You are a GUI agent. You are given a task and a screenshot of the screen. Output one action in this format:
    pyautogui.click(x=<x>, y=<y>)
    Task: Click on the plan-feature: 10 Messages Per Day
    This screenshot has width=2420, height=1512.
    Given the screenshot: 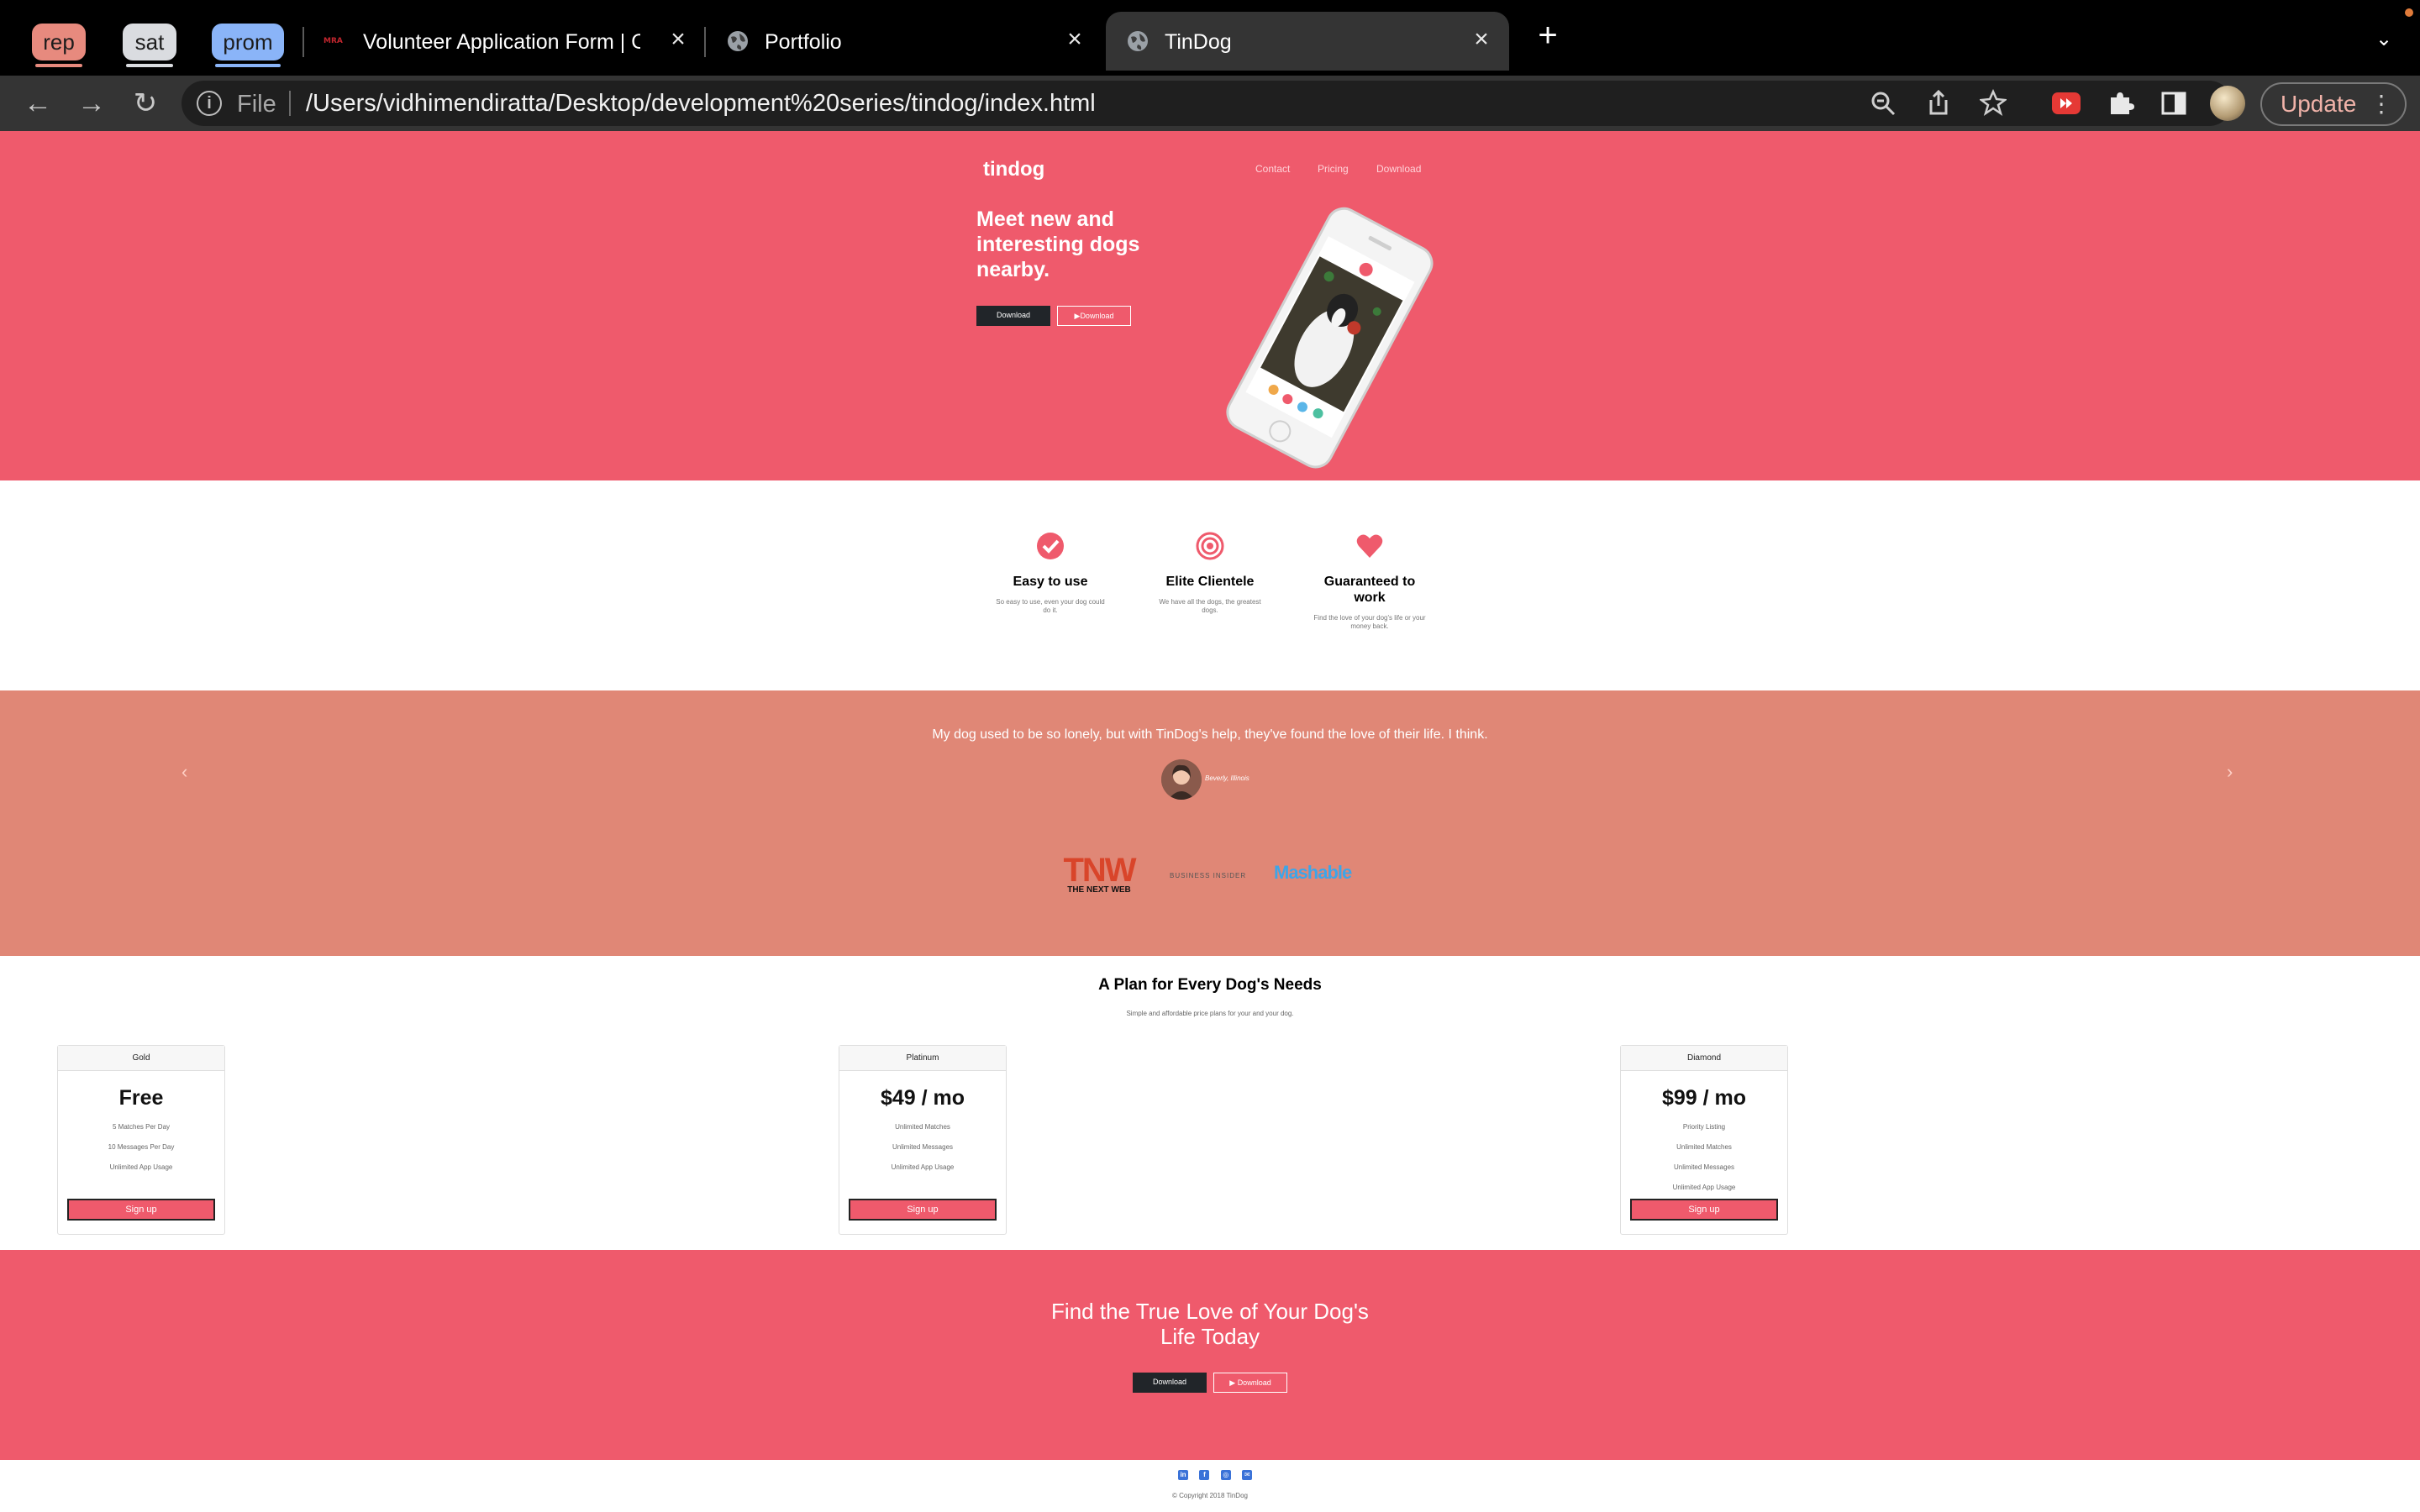 What is the action you would take?
    pyautogui.click(x=142, y=1147)
    